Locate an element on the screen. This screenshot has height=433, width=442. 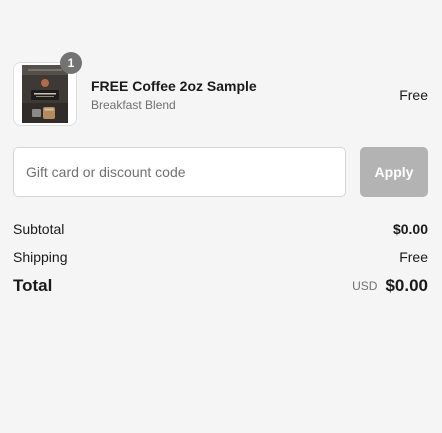
apply-discount-button: Apply is located at coordinates (394, 172).